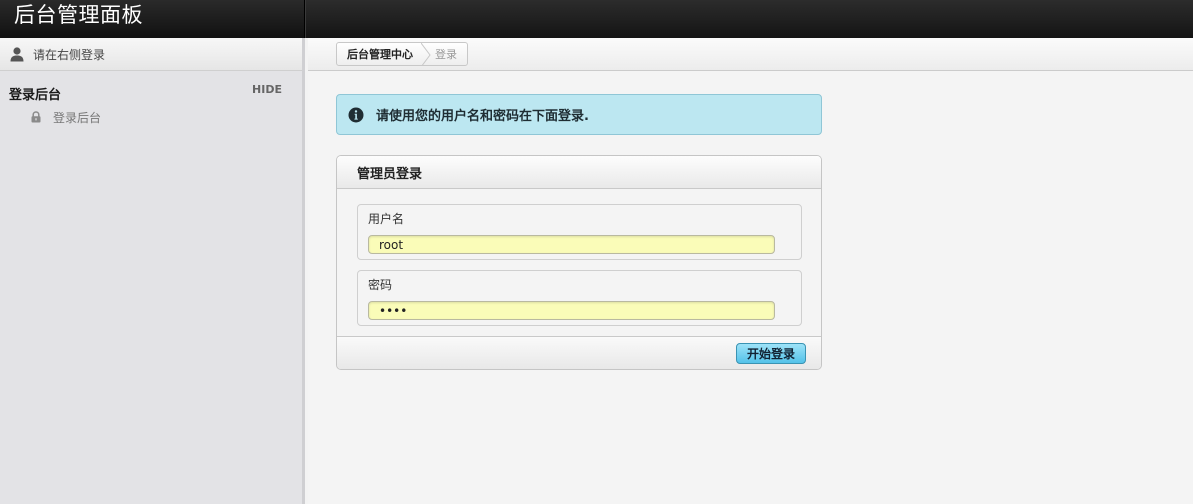 The width and height of the screenshot is (1193, 504). I want to click on username-group: 用户名, so click(579, 232).